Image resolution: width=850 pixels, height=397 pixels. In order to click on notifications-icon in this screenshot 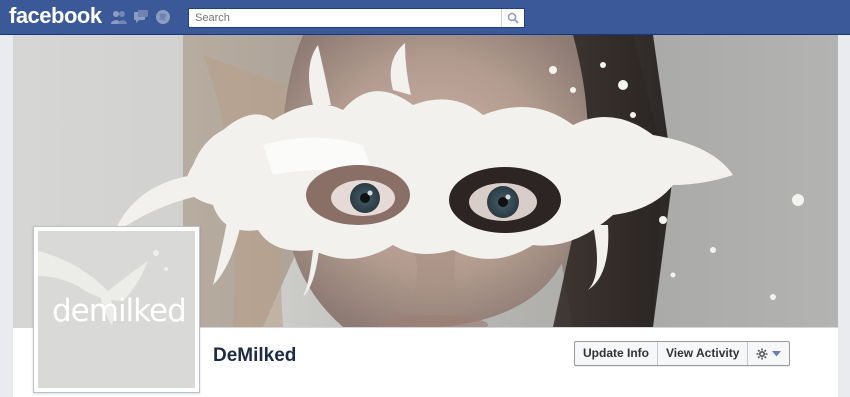, I will do `click(163, 17)`.